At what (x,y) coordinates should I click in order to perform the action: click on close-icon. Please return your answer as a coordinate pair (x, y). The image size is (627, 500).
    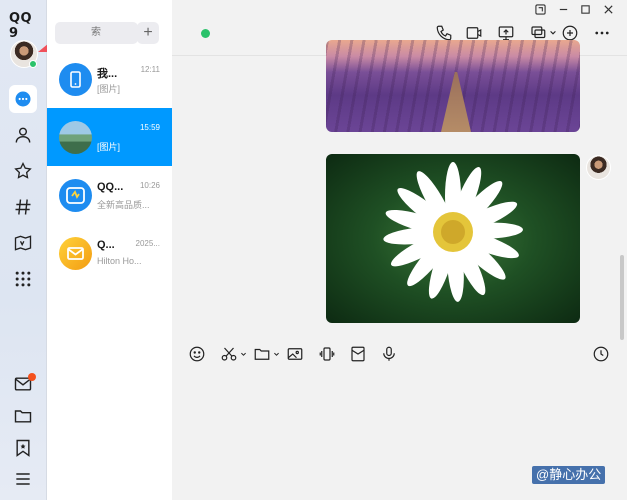
    Looking at the image, I should click on (608, 9).